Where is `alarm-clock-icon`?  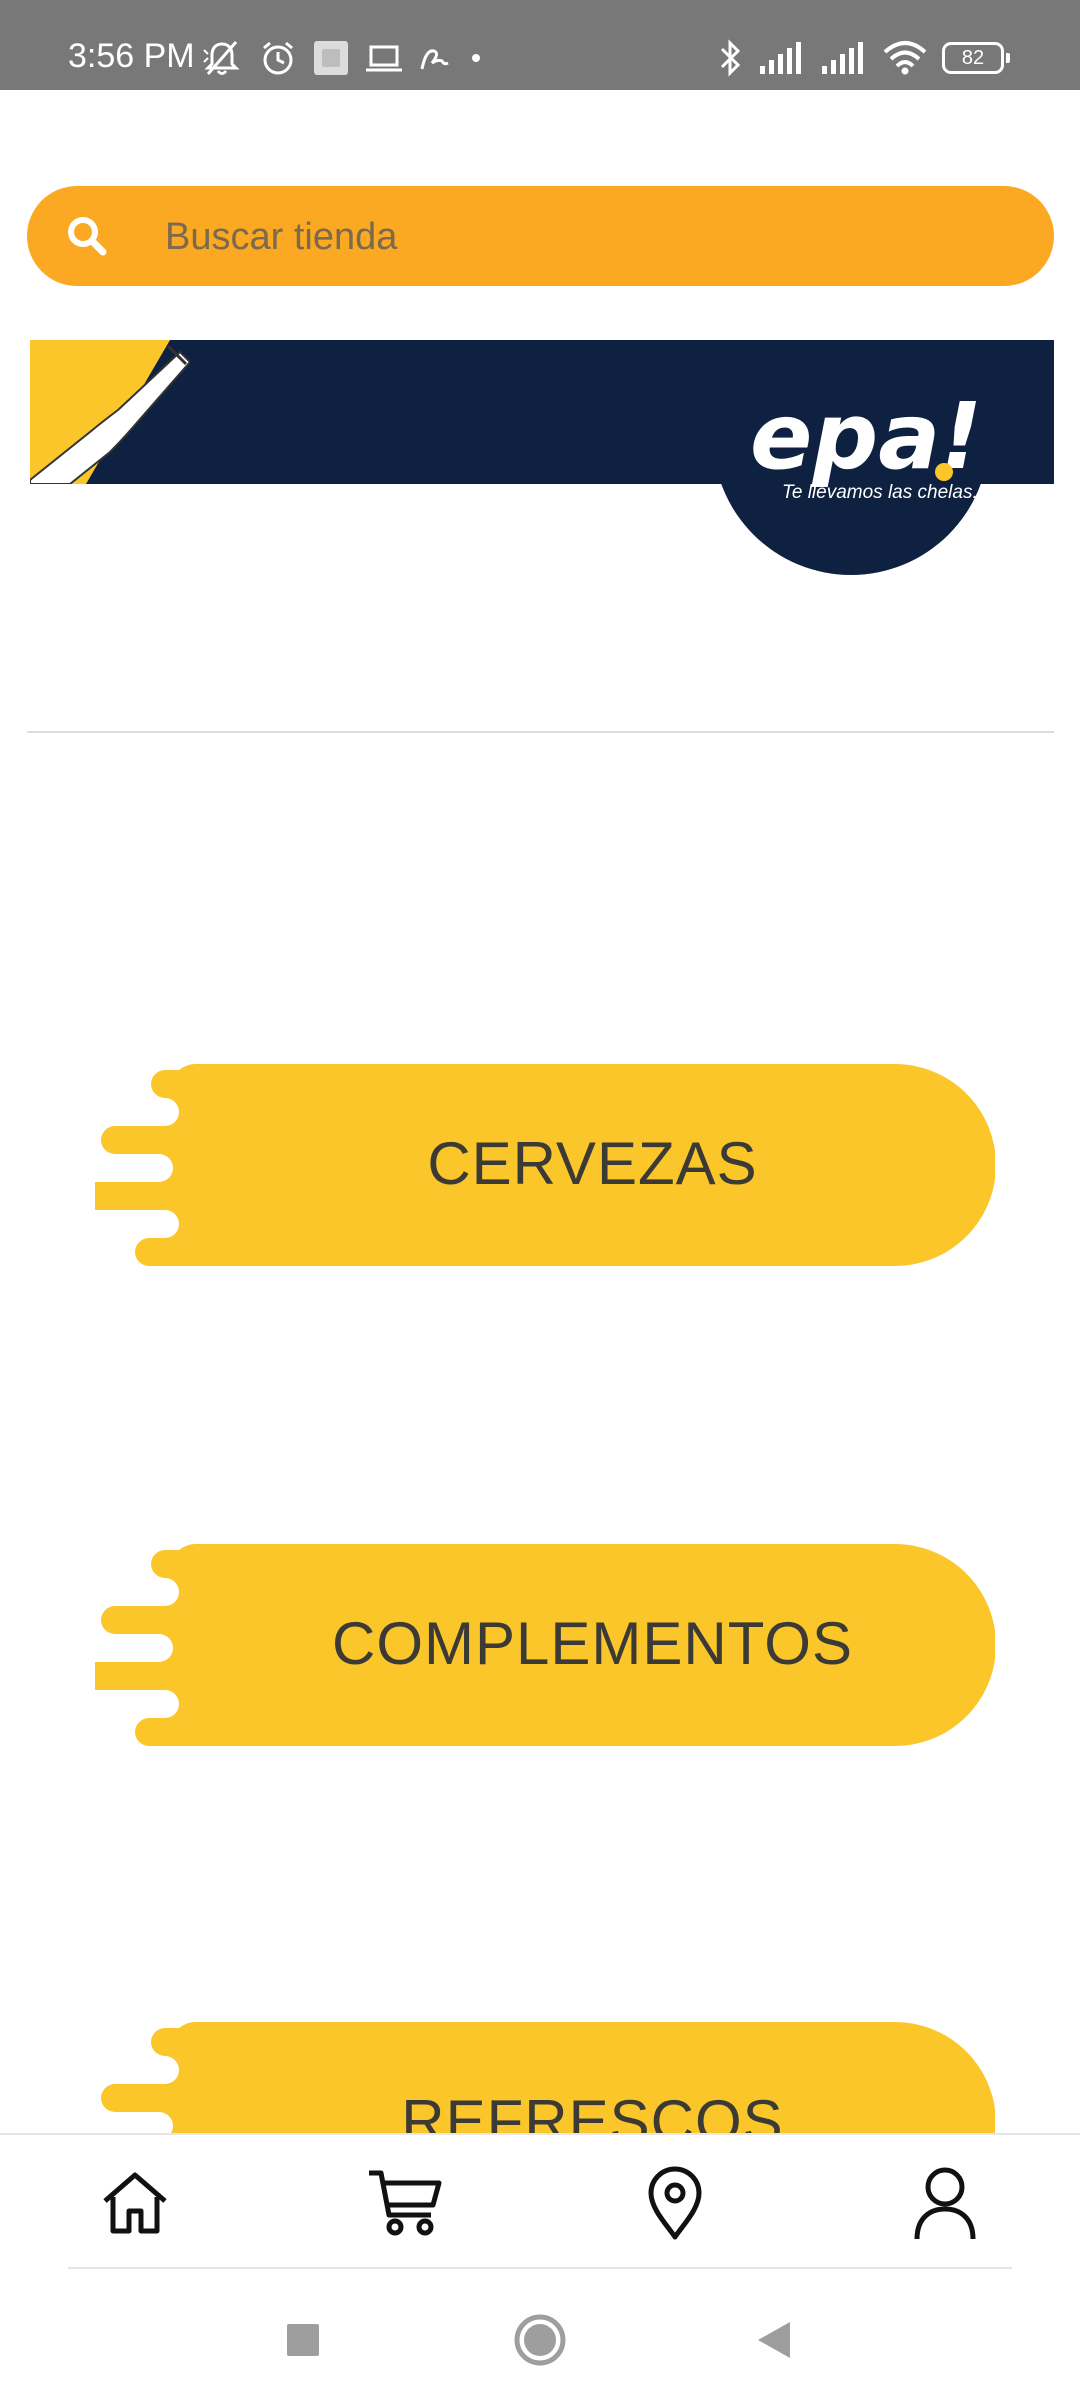 alarm-clock-icon is located at coordinates (278, 58).